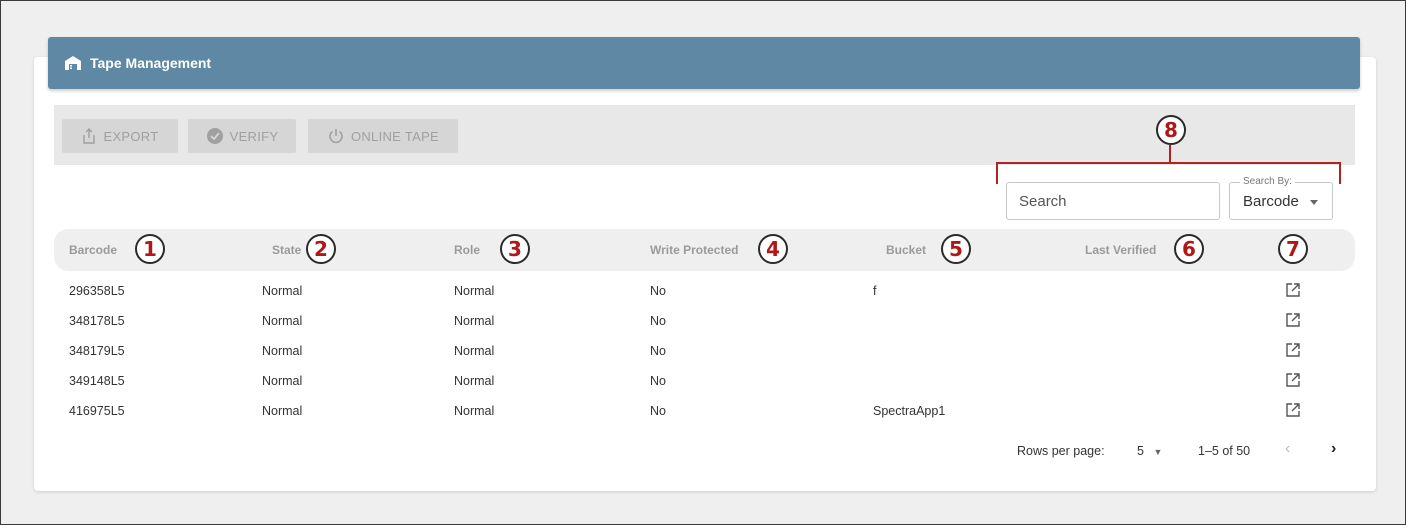  Describe the element at coordinates (131, 136) in the screenshot. I see `export-label: EXPORT` at that location.